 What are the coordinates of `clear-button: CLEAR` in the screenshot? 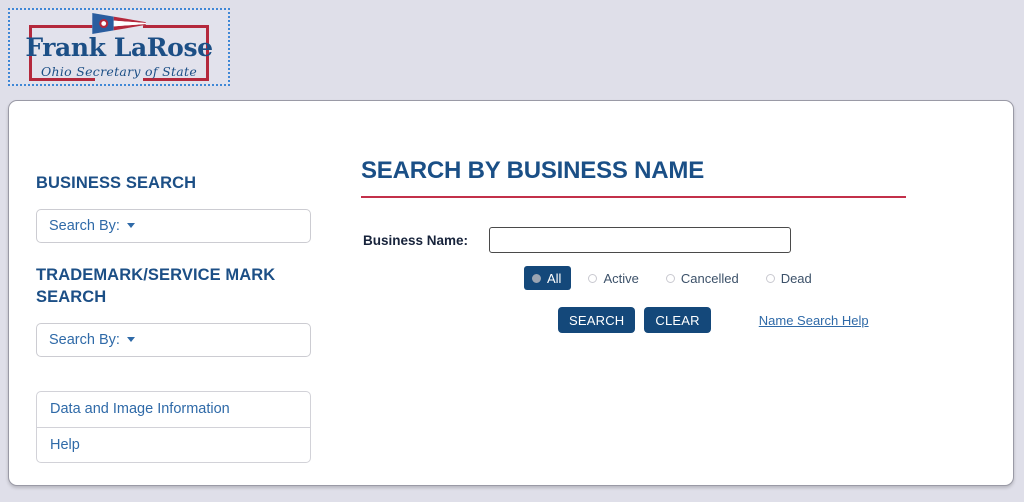 It's located at (677, 320).